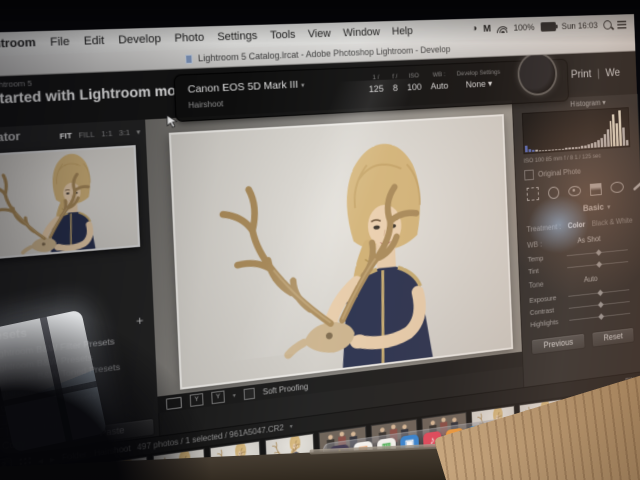 Image resolution: width=640 pixels, height=480 pixels. I want to click on metadata-column-wb: WB : Auto, so click(439, 81).